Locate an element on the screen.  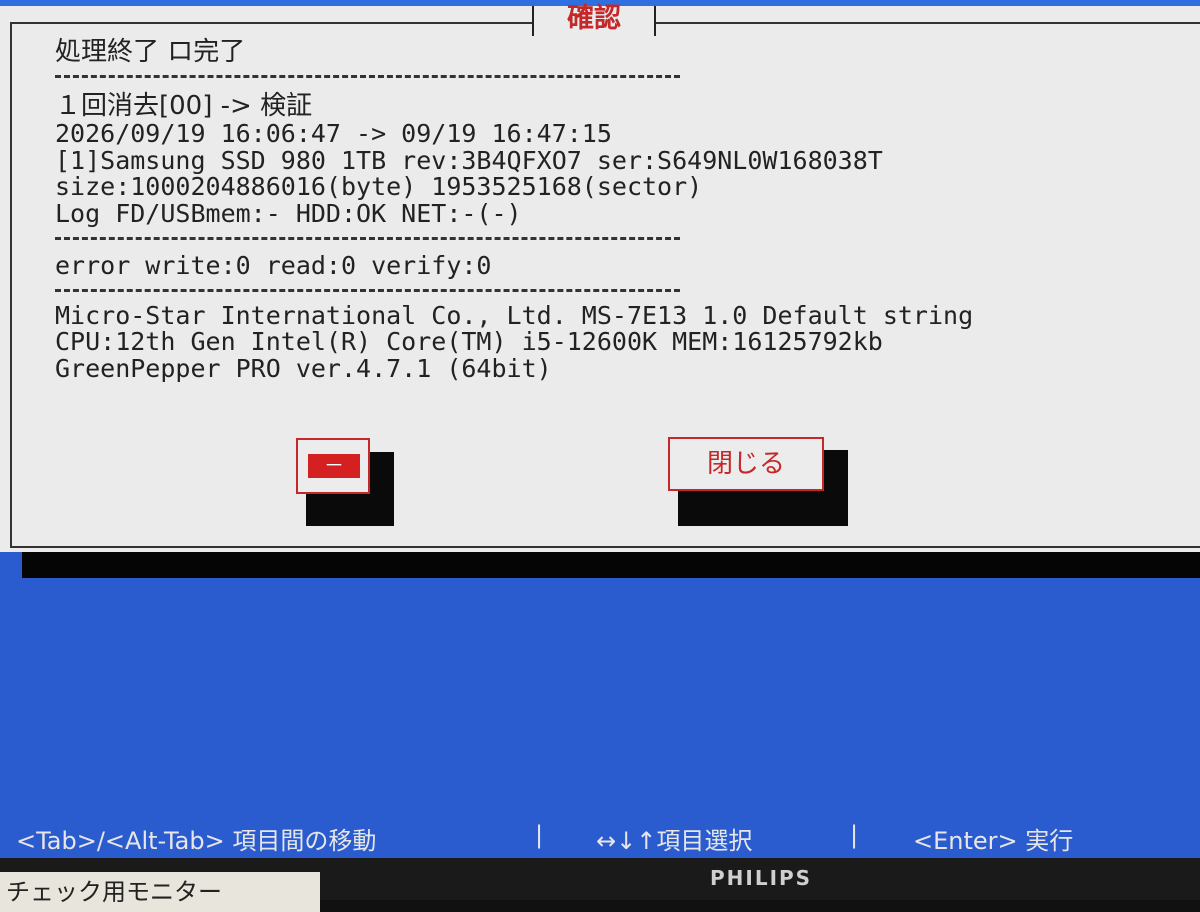
log-info: Log FD/USBmem:- HDD:OK NET:-(-) is located at coordinates (288, 213).